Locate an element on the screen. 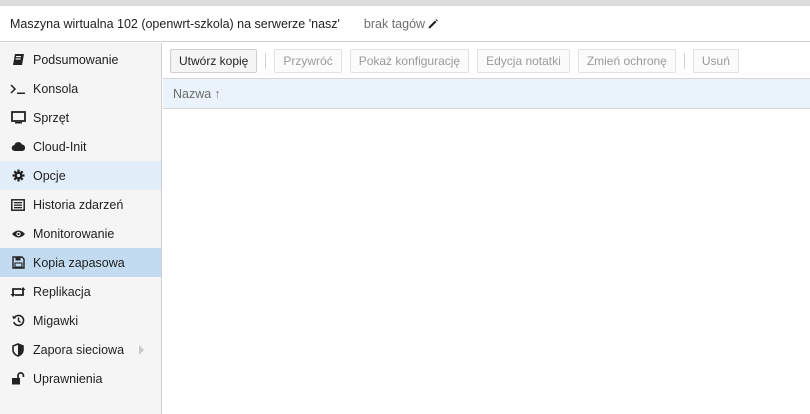  sidebar-item-replication: Replikacja is located at coordinates (80, 291).